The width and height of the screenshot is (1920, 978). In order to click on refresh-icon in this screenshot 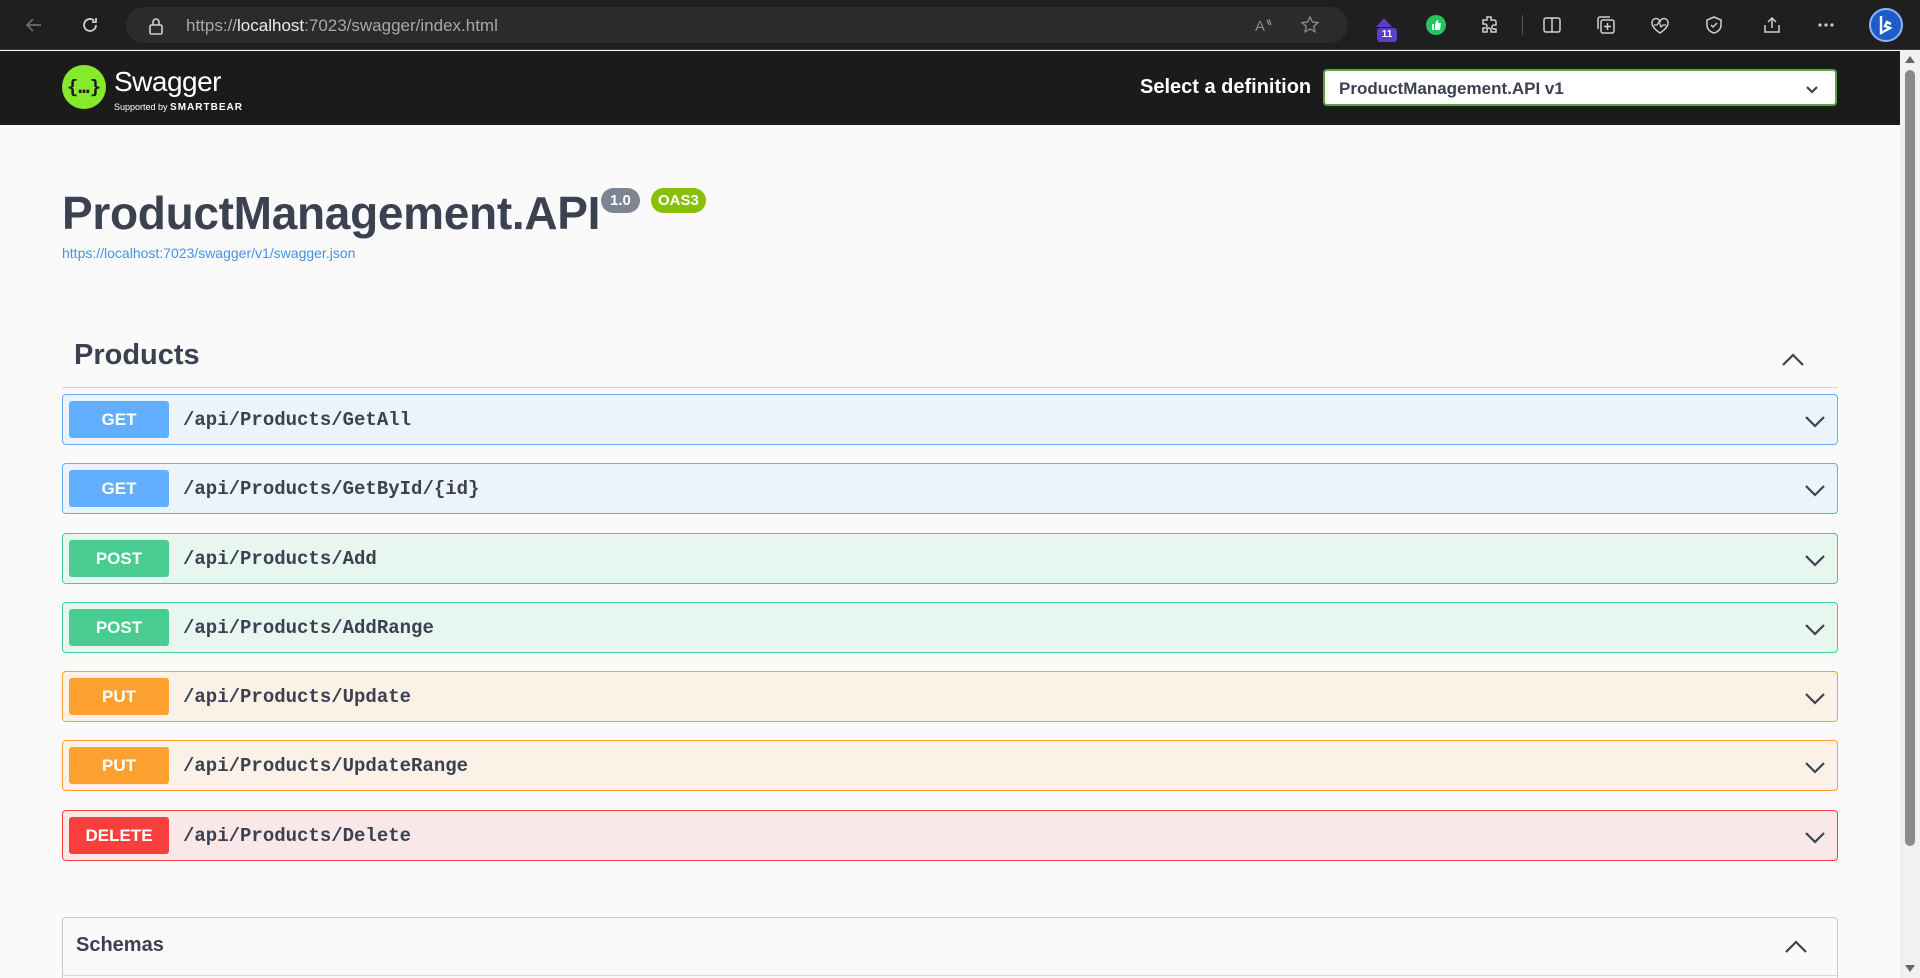, I will do `click(90, 25)`.